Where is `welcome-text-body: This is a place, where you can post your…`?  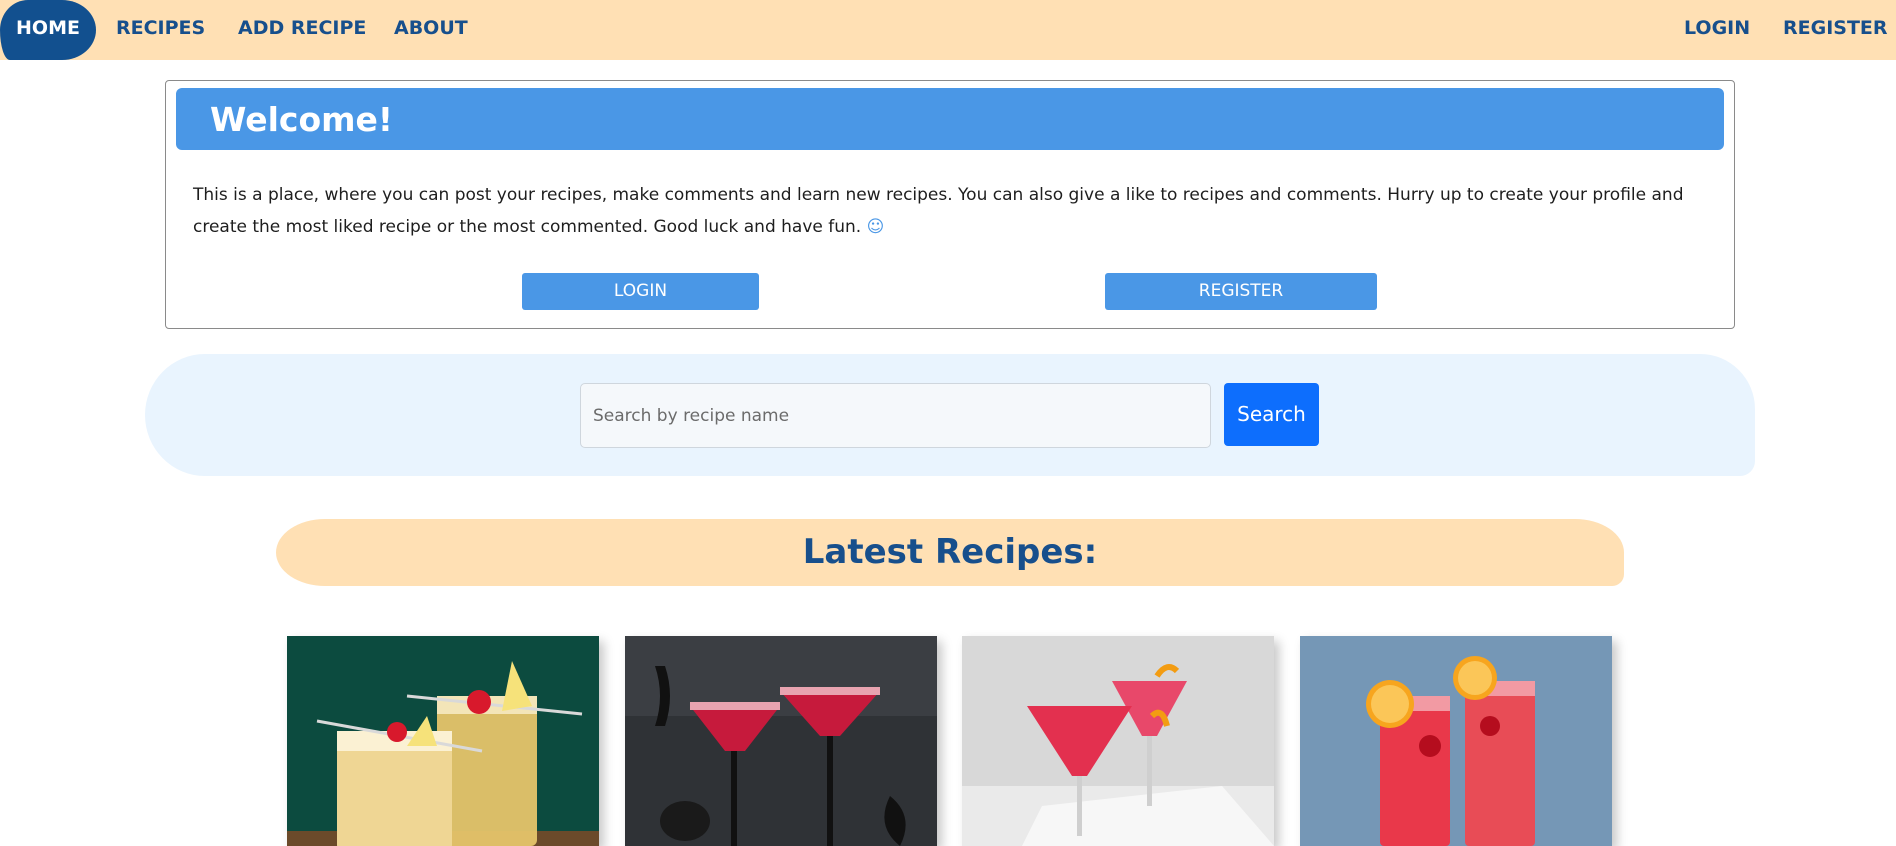
welcome-text-body: This is a place, where you can post your… is located at coordinates (938, 211).